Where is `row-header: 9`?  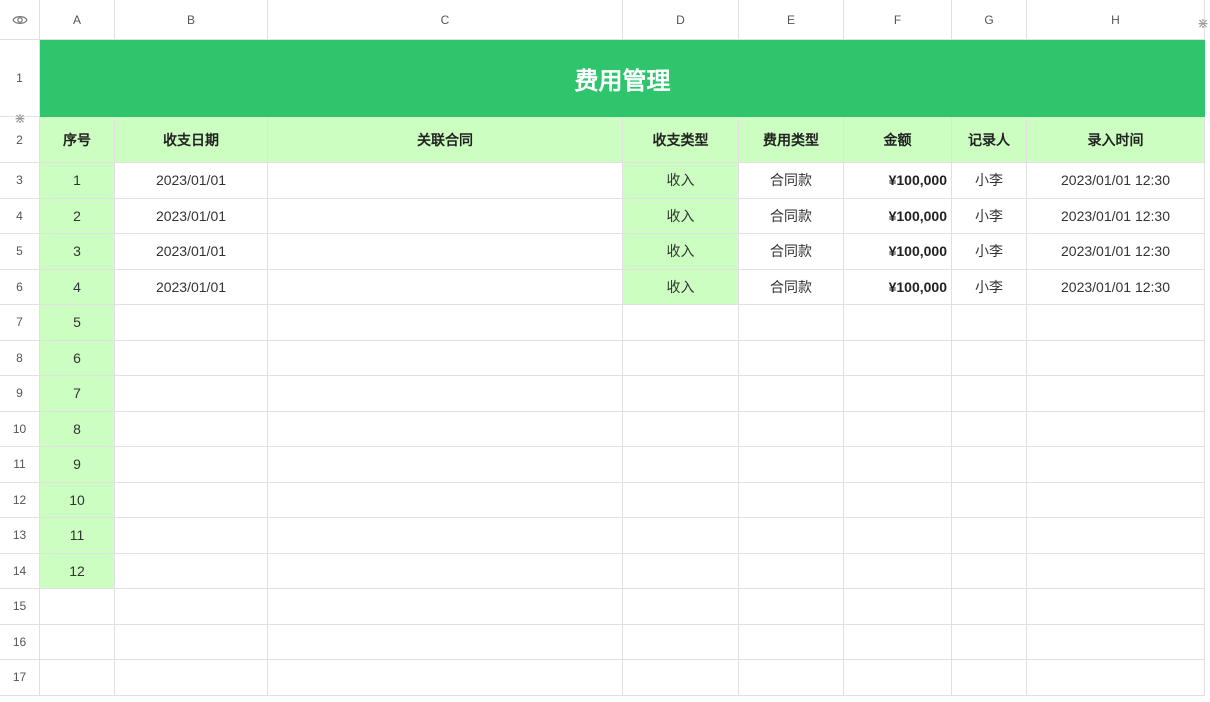
row-header: 9 is located at coordinates (20, 394).